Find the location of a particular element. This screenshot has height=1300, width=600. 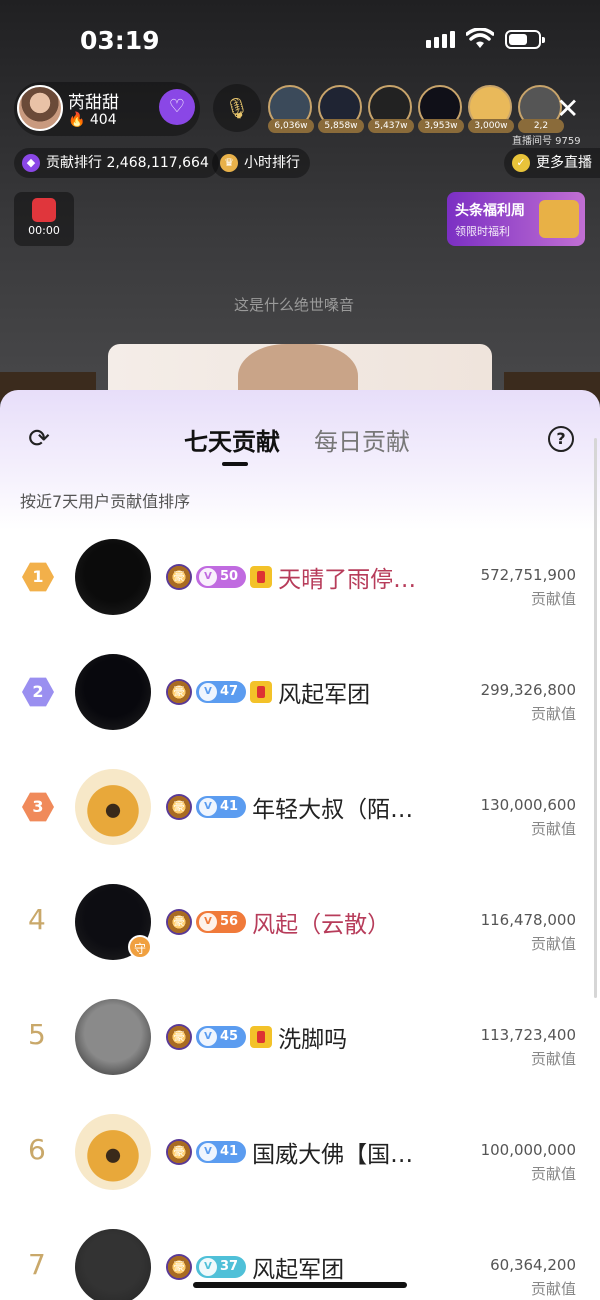

ranking-row: 7 豪 V 37 风起军团 60,364,200 贡献值 is located at coordinates (300, 1261).